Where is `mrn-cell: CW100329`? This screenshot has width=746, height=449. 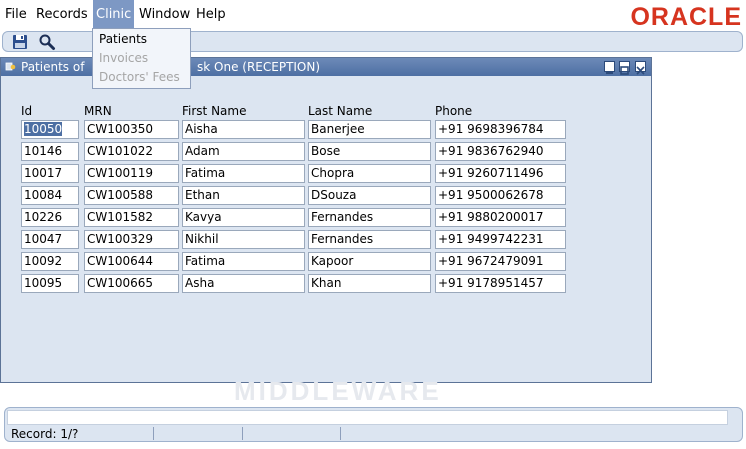
mrn-cell: CW100329 is located at coordinates (131, 239).